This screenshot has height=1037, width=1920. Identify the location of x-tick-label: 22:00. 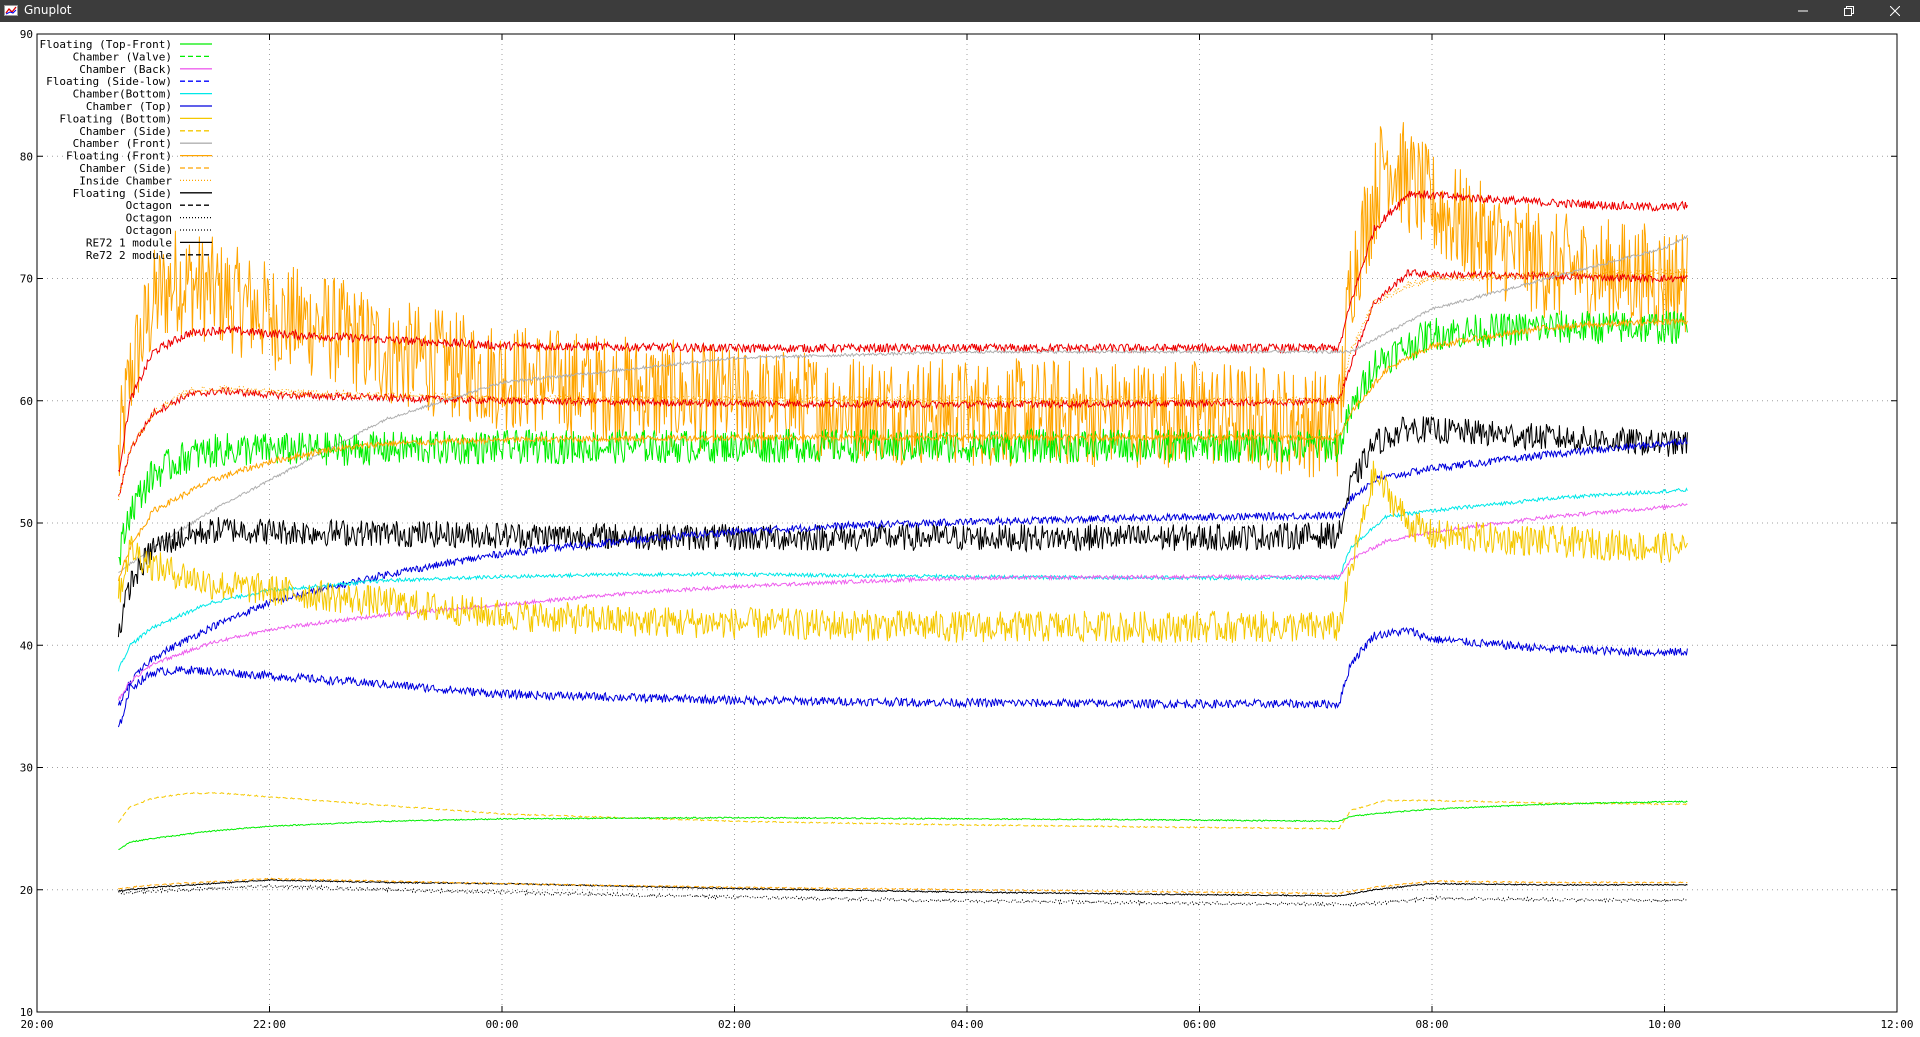
(269, 1024).